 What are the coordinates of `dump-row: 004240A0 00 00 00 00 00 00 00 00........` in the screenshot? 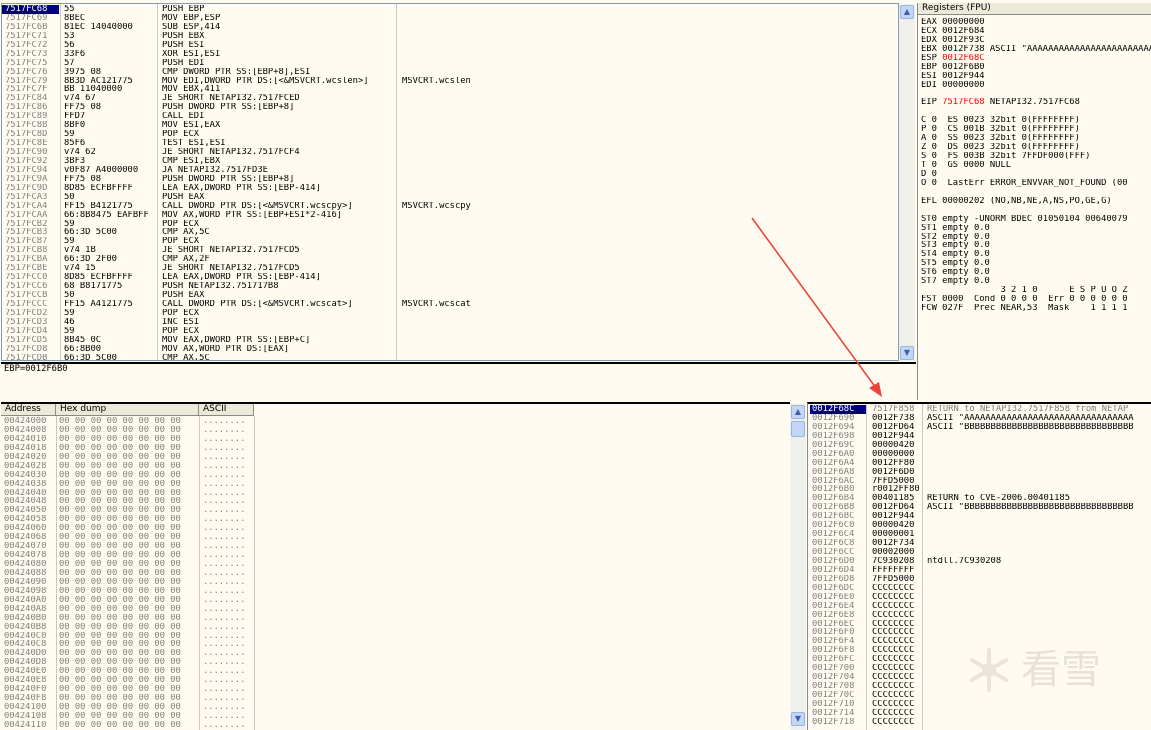 It's located at (395, 600).